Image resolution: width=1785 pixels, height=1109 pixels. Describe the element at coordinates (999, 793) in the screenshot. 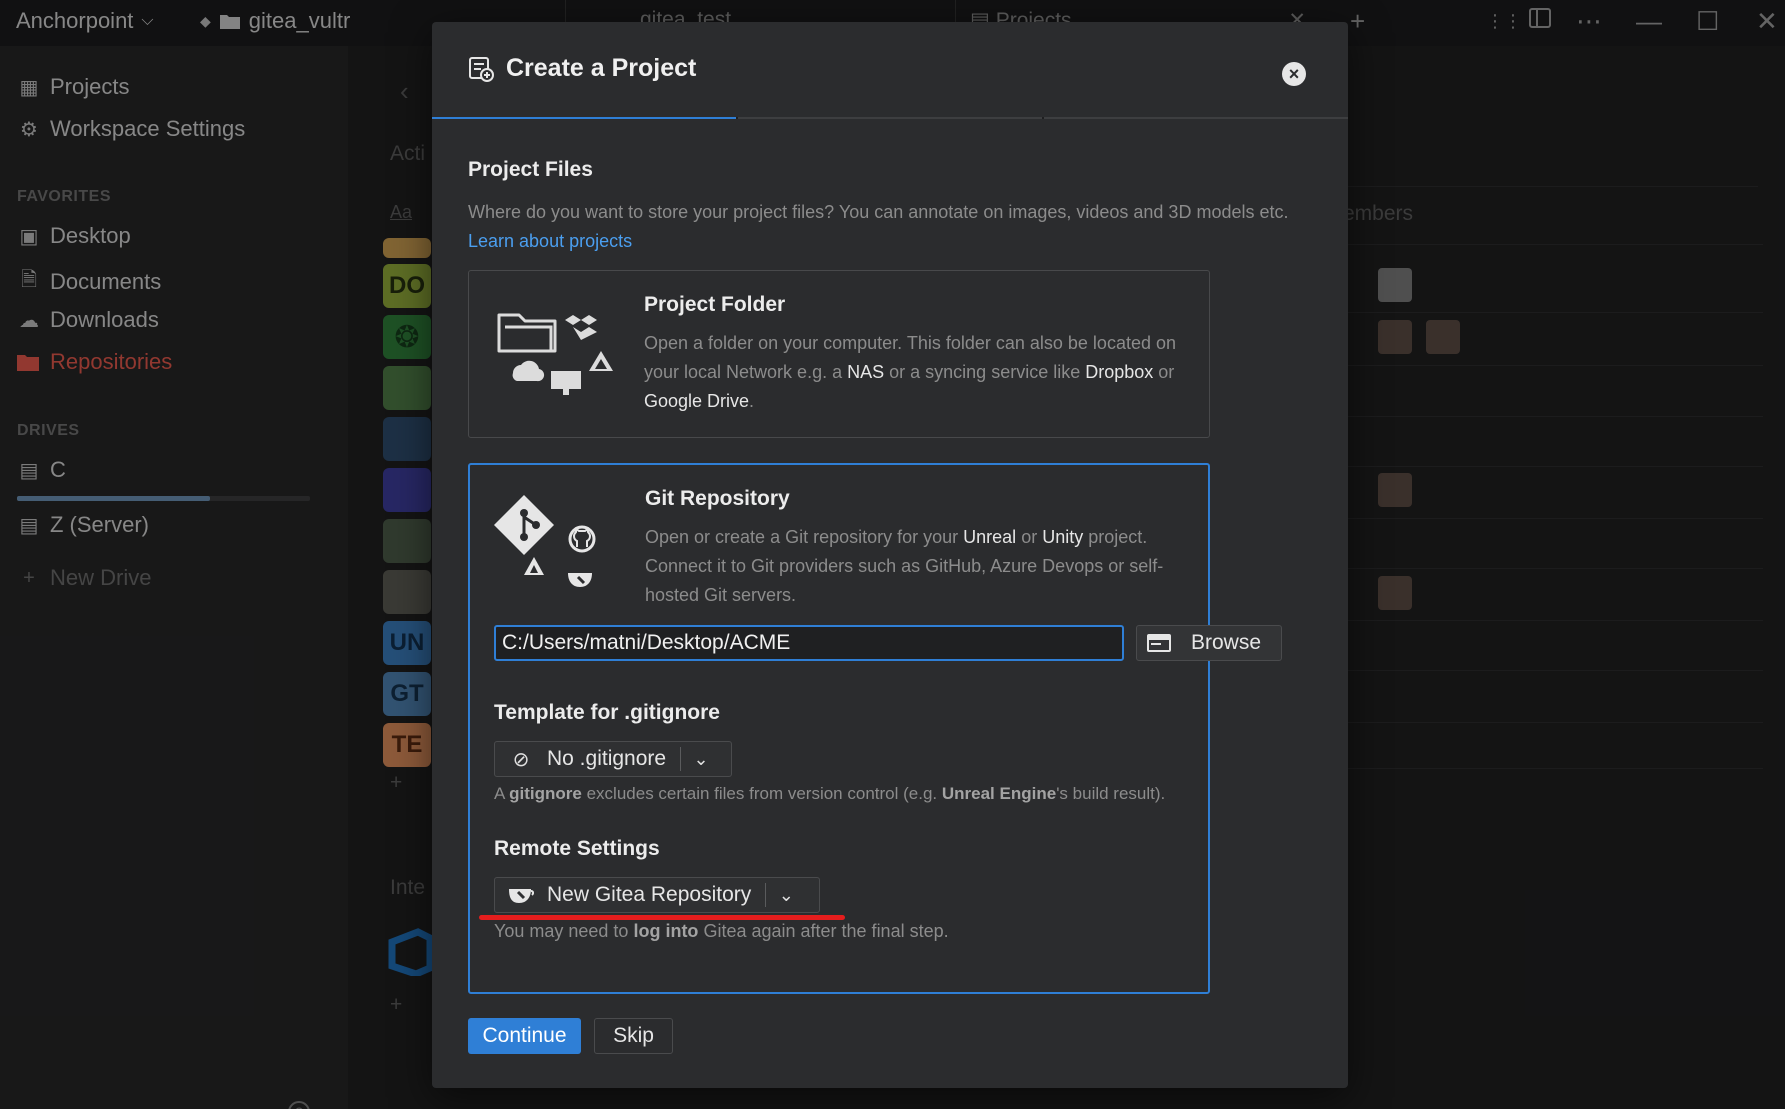

I see `text: Unreal Engine` at that location.